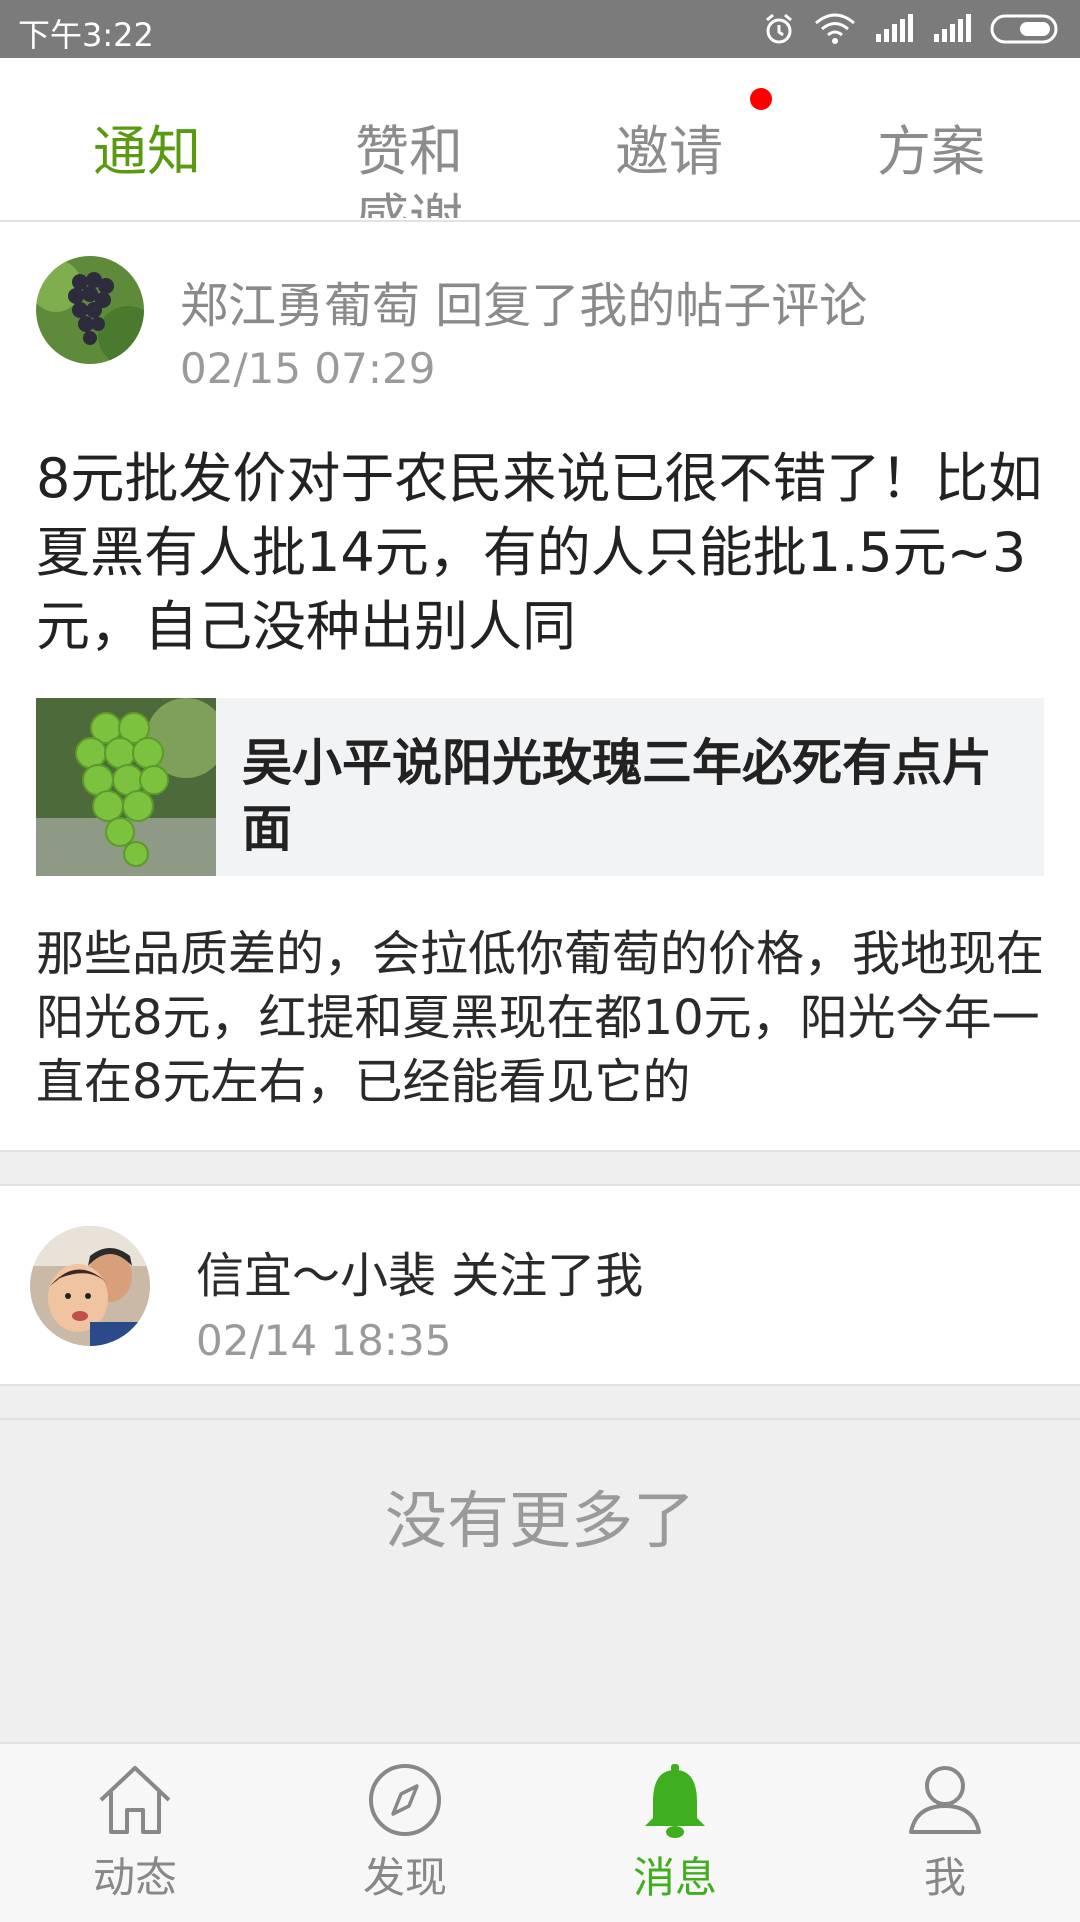 The height and width of the screenshot is (1922, 1080). Describe the element at coordinates (404, 1877) in the screenshot. I see `nav-label: 发现` at that location.